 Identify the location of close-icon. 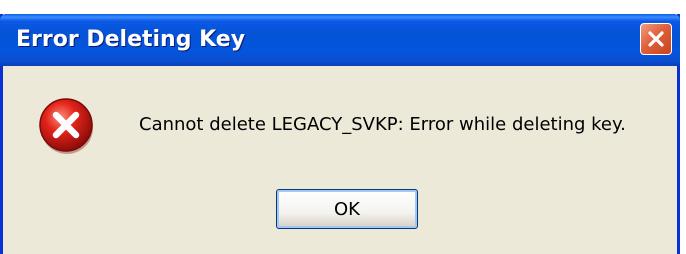
(656, 39).